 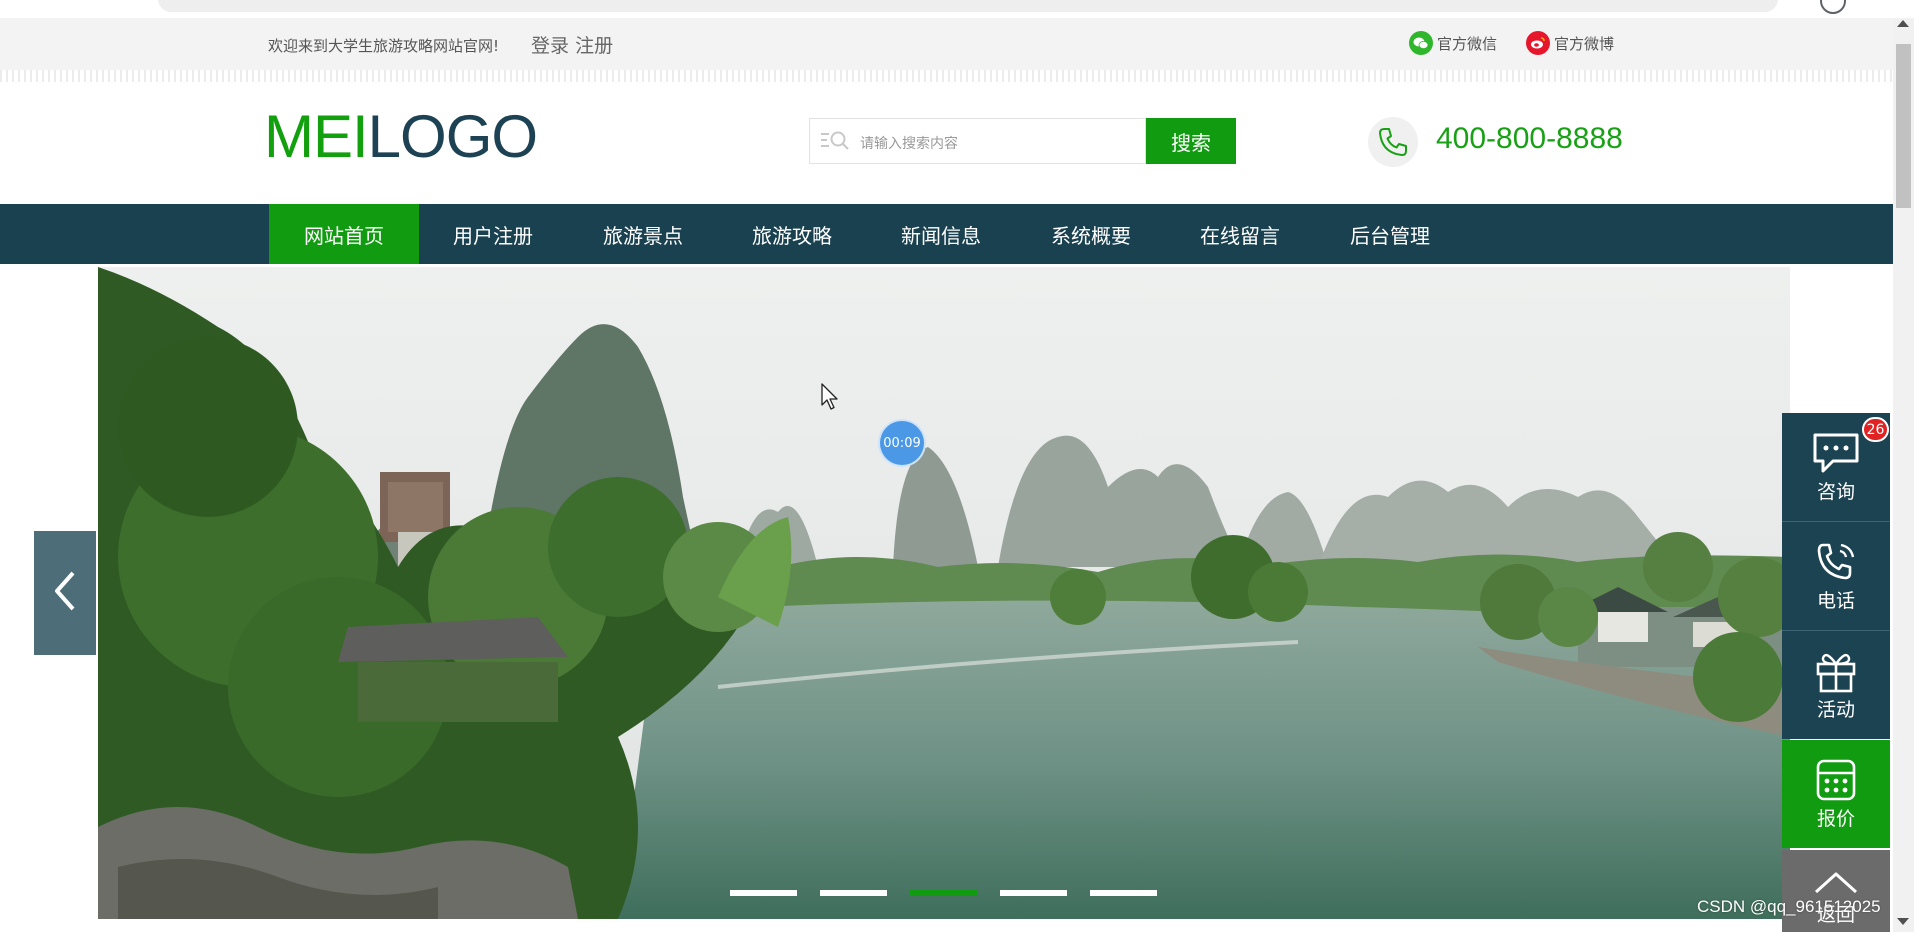 What do you see at coordinates (1836, 884) in the screenshot?
I see `chevron-up-icon` at bounding box center [1836, 884].